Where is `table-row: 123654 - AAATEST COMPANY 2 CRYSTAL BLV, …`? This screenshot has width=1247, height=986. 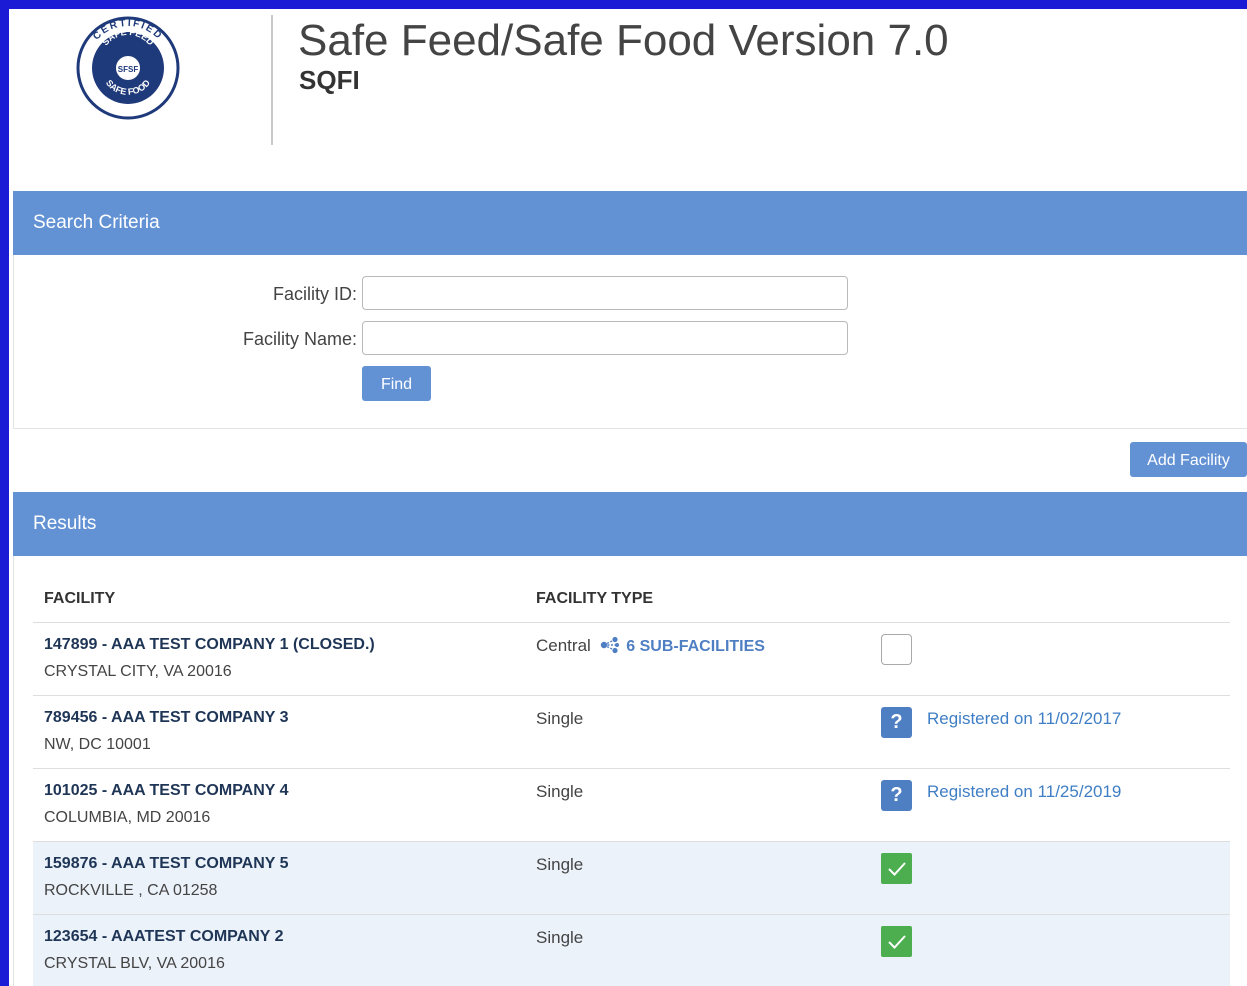
table-row: 123654 - AAATEST COMPANY 2 CRYSTAL BLV, … is located at coordinates (631, 950).